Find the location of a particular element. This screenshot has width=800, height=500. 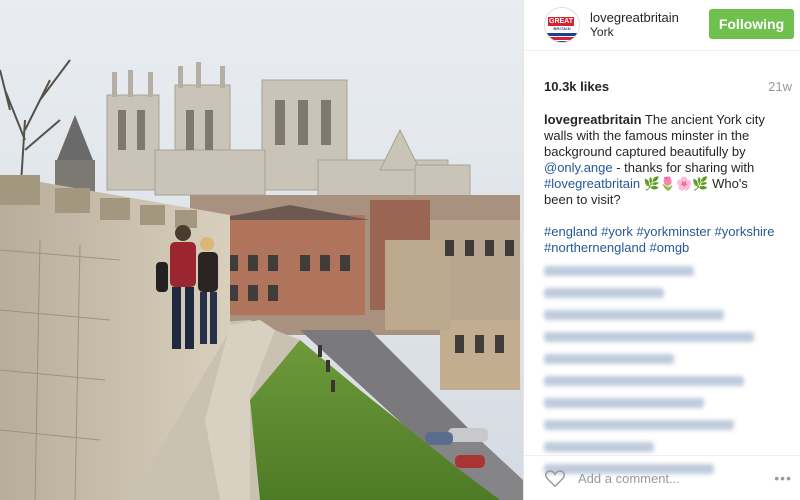

author-info: lovegreatbritain York is located at coordinates (634, 25).